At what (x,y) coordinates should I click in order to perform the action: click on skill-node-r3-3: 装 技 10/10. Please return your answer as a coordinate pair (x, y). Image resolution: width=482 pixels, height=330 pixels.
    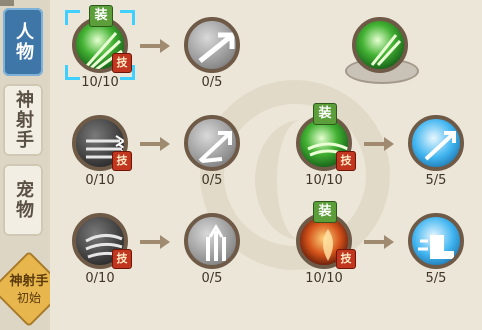
    Looking at the image, I should click on (326, 243).